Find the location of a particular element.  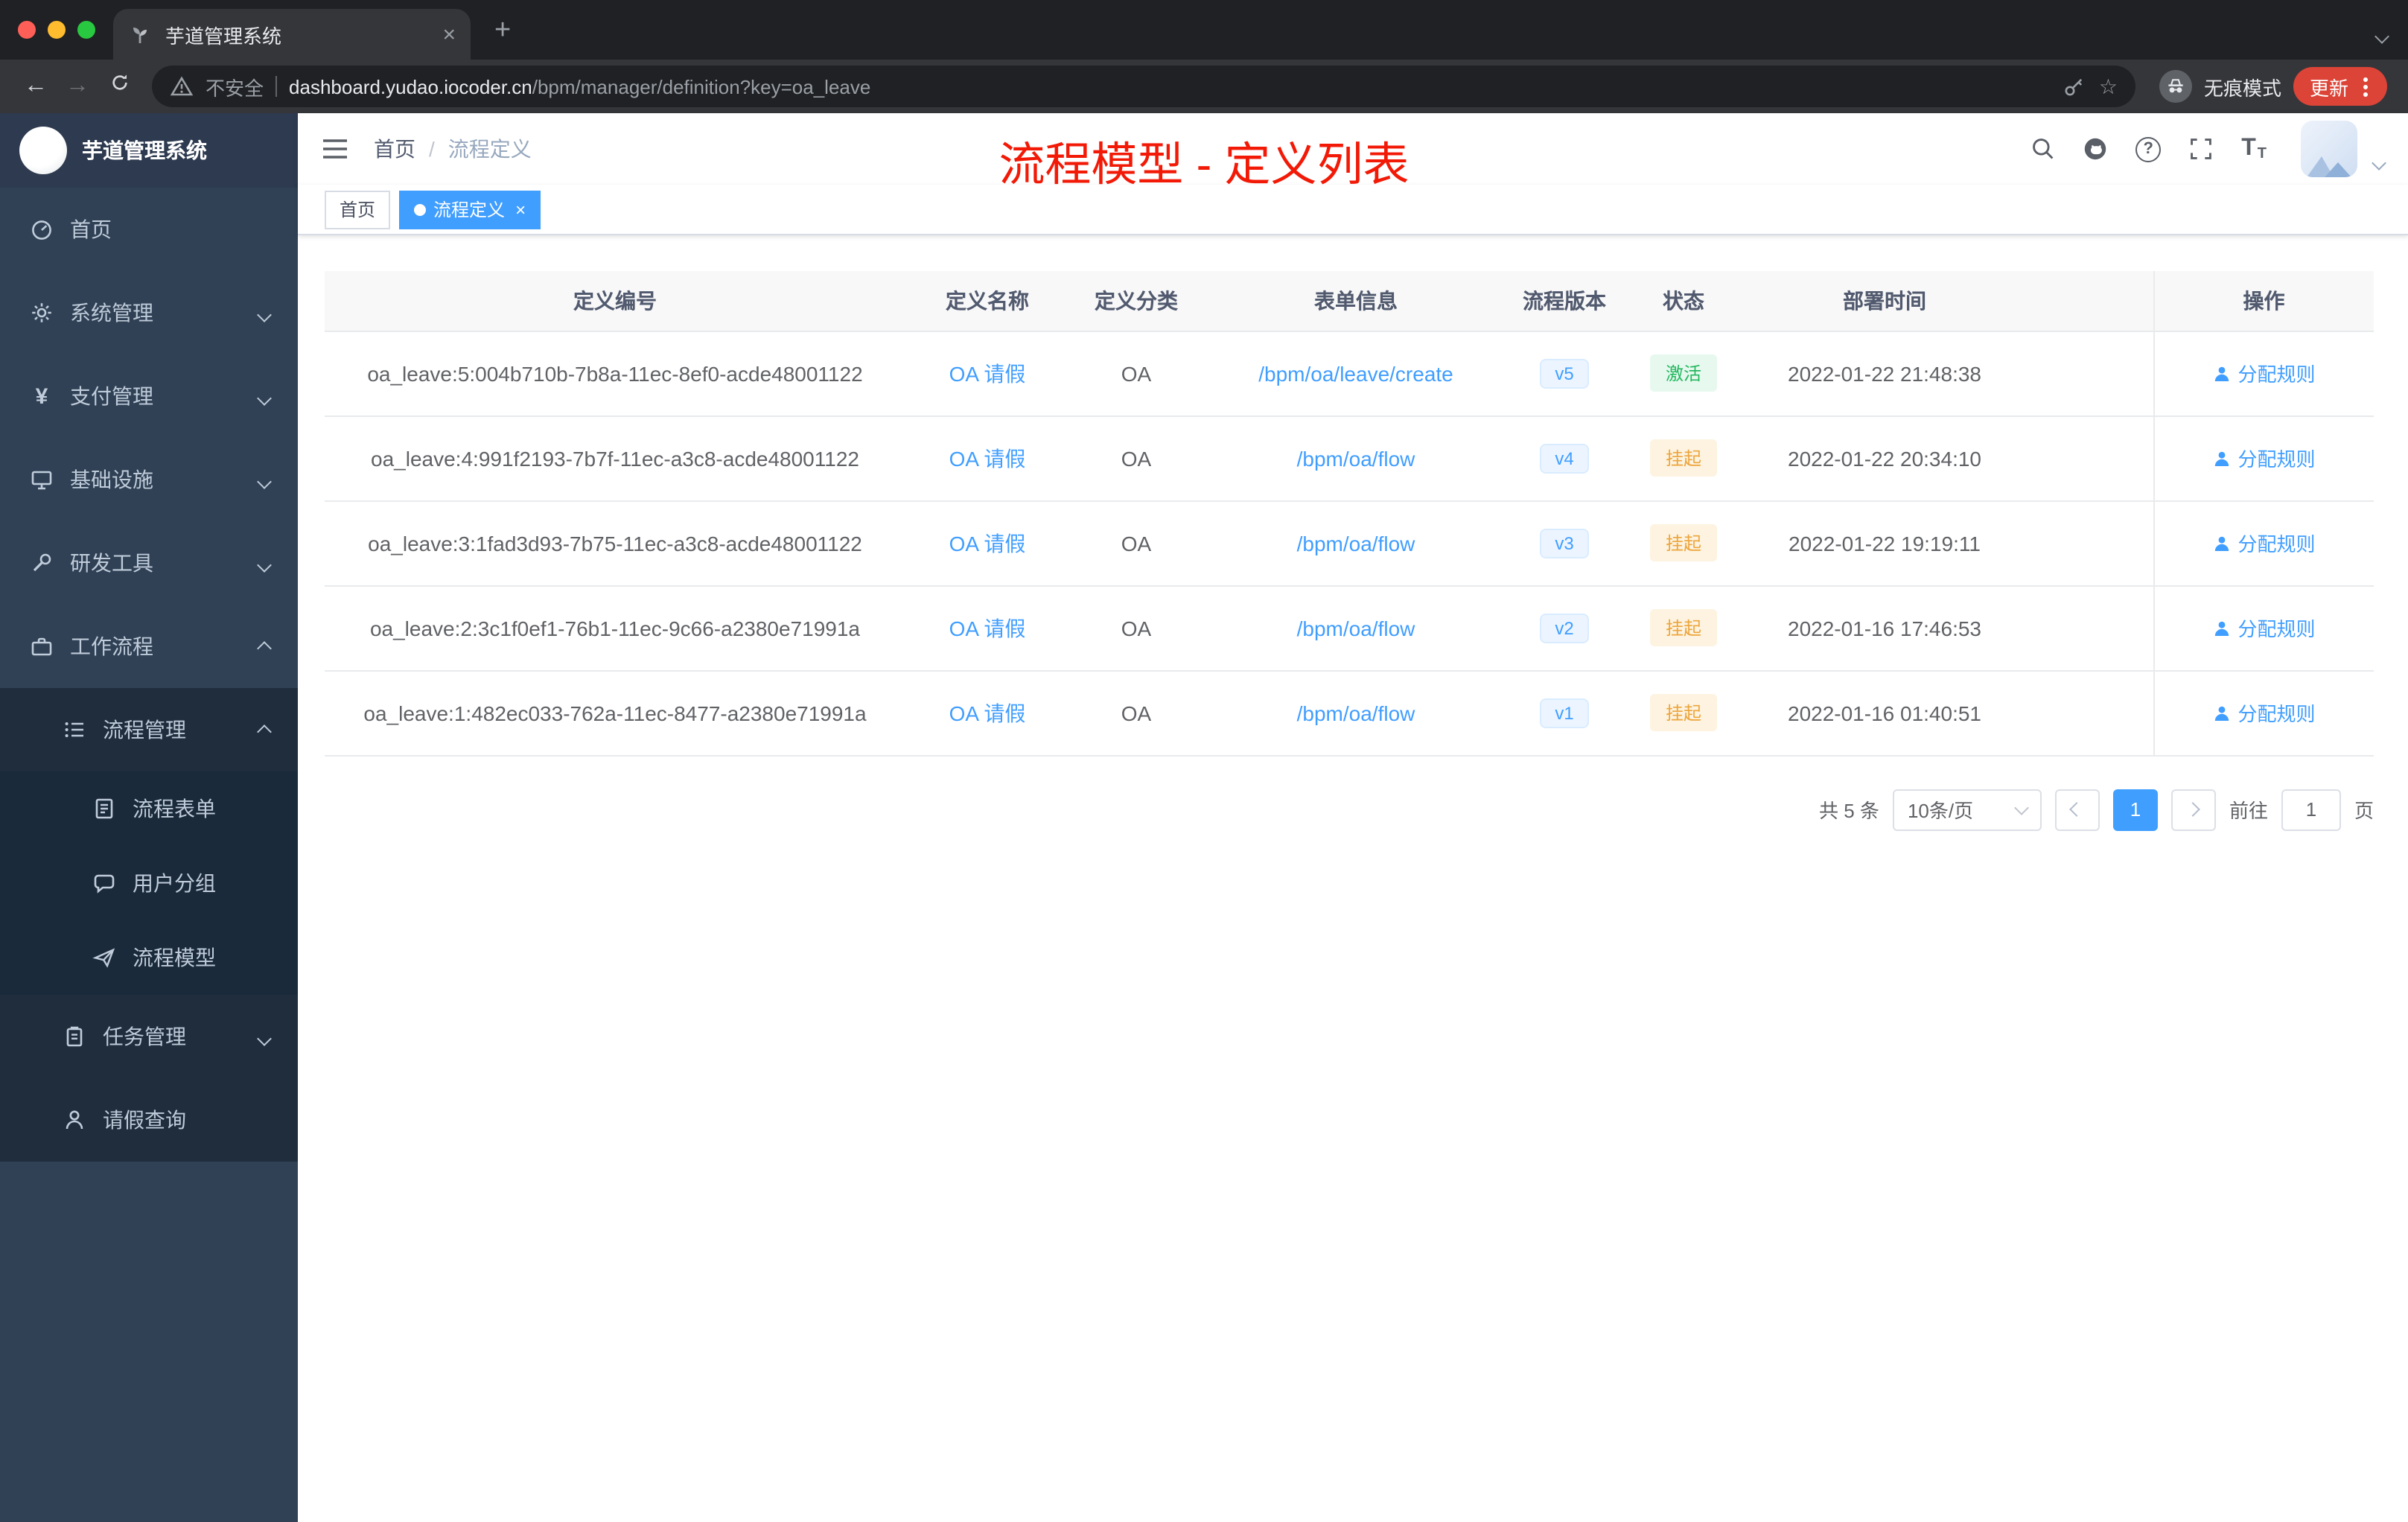

browser-tab: 芋道管理系统 × is located at coordinates (292, 34).